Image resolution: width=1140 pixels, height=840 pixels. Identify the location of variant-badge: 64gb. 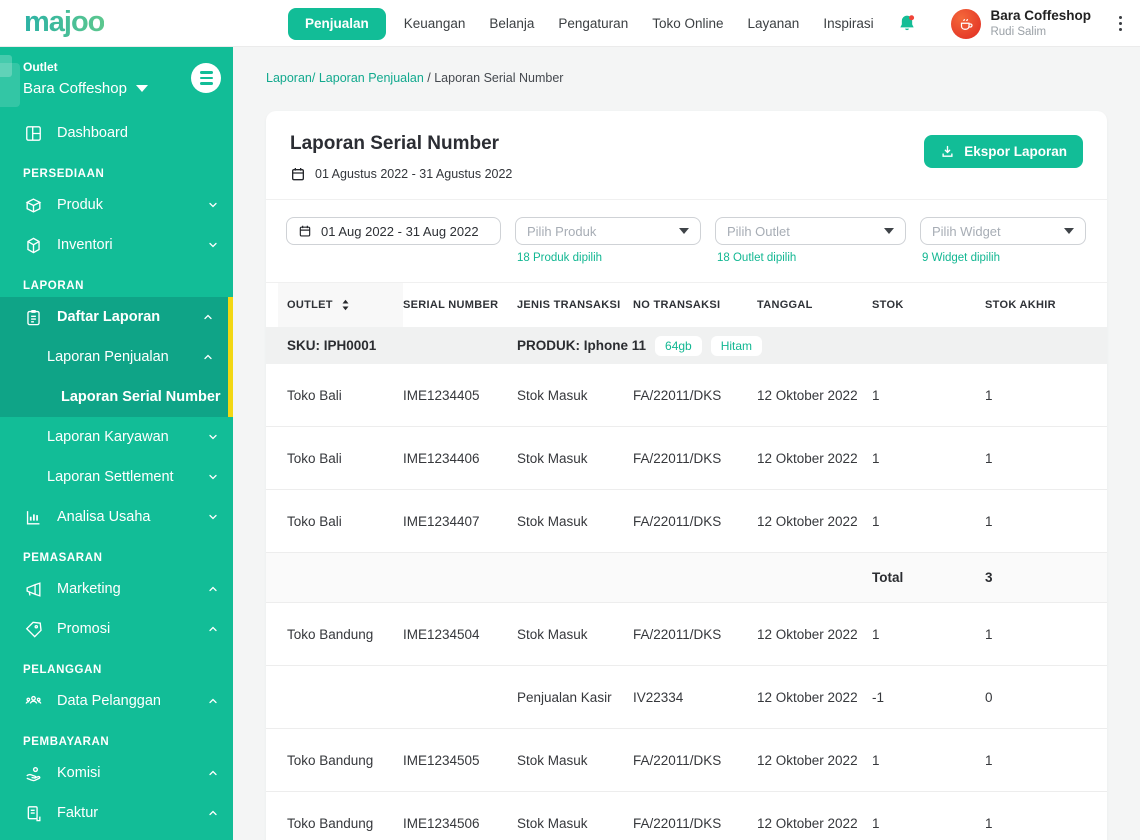
(678, 345).